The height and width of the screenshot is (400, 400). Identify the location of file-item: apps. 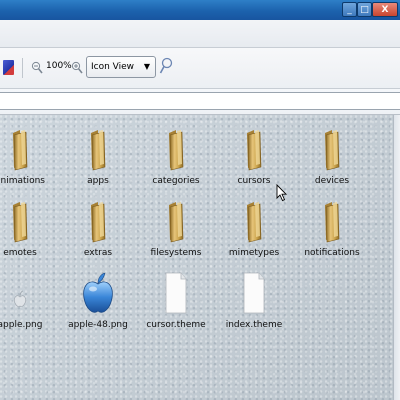
(98, 158).